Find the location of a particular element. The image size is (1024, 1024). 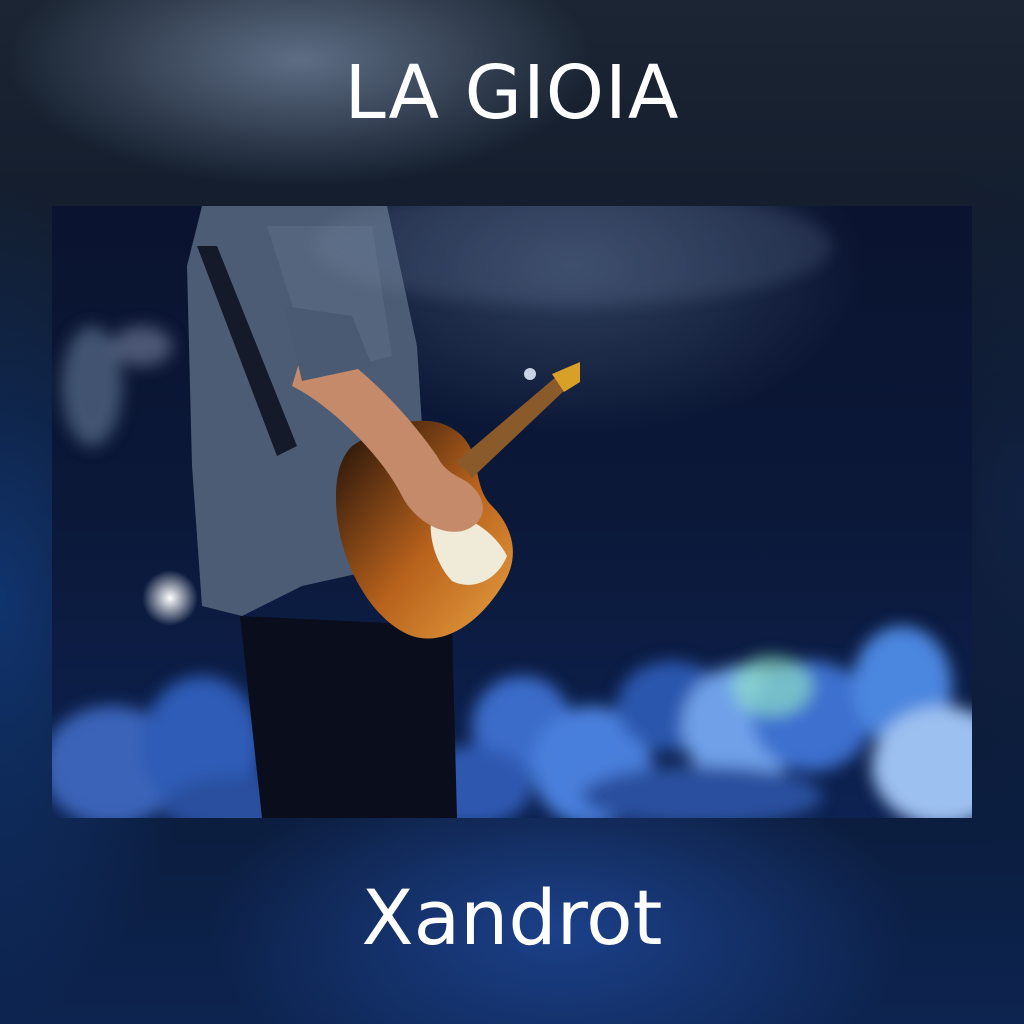

stage-light is located at coordinates (170, 598).